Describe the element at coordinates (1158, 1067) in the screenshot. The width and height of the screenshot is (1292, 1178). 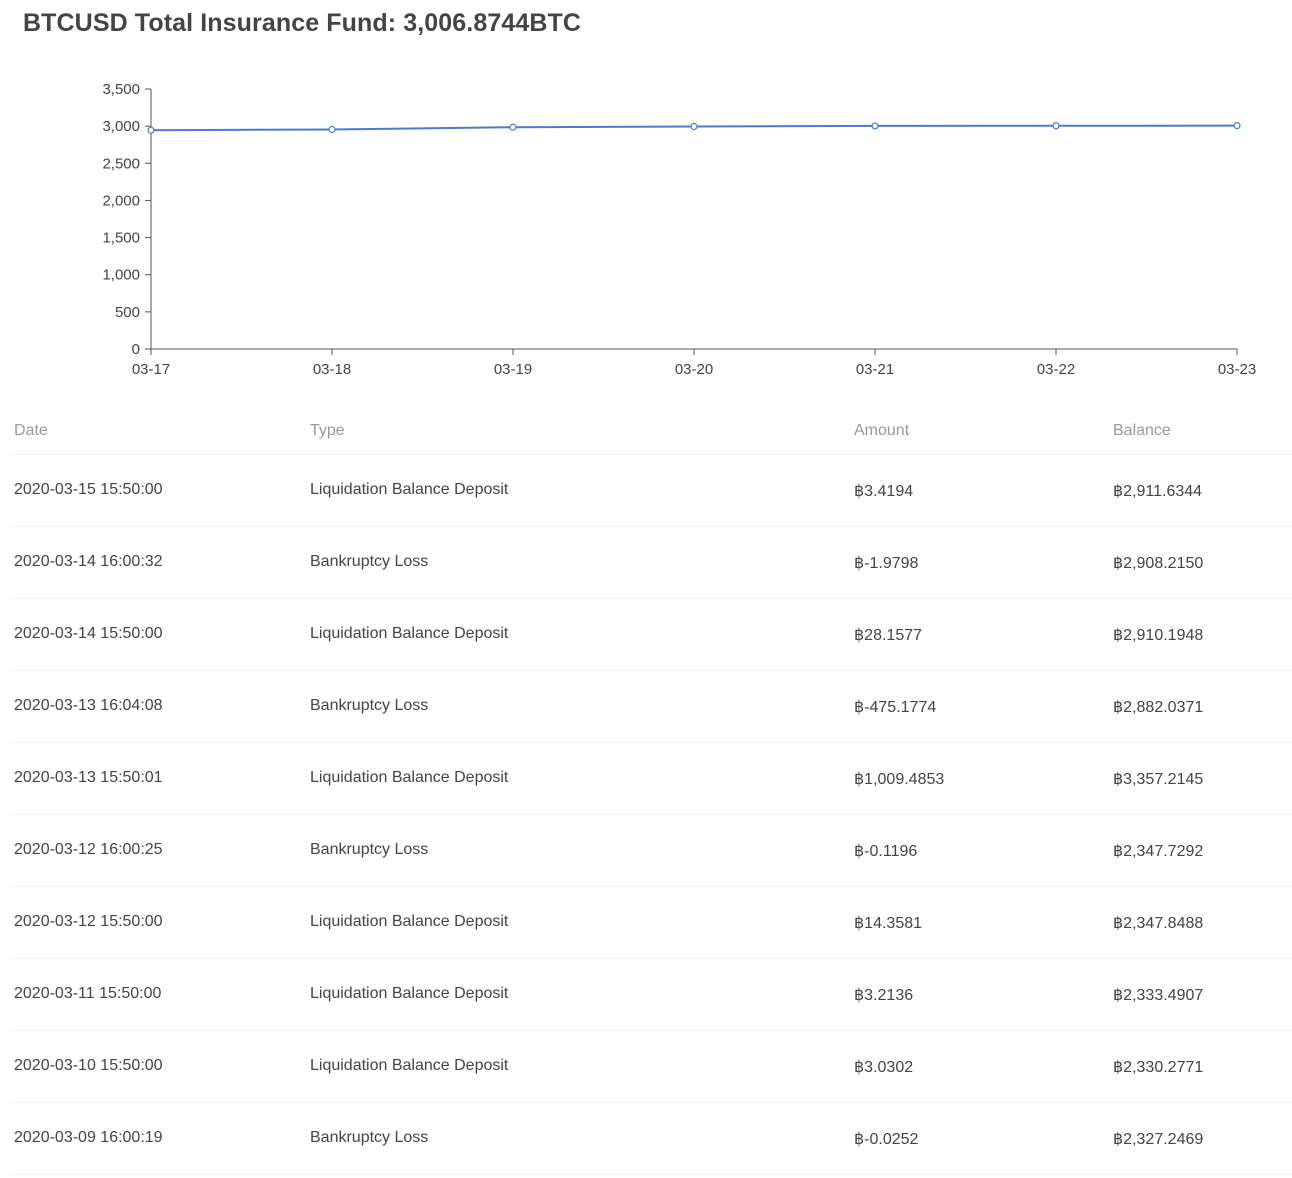
I see `row-balance: ฿2,330.2771` at that location.